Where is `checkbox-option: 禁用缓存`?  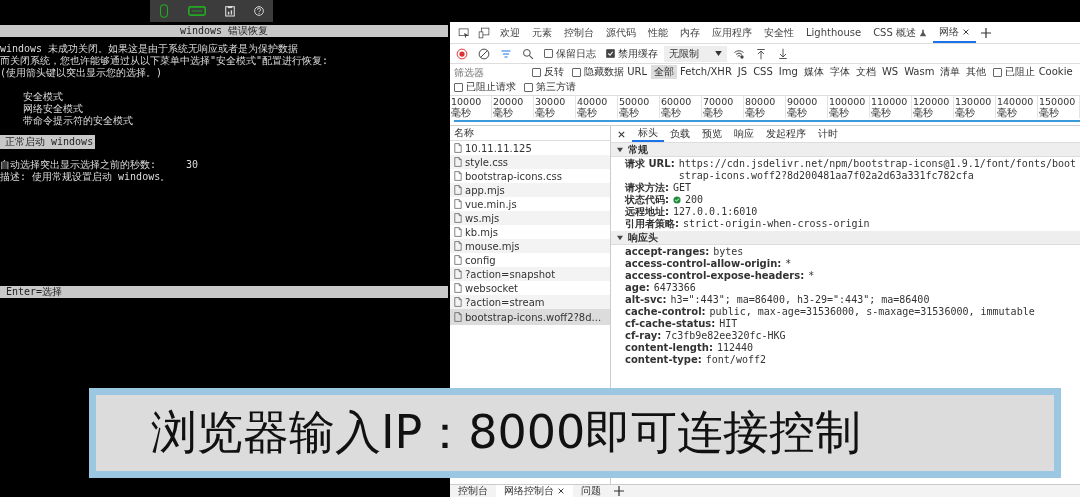
checkbox-option: 禁用缓存 is located at coordinates (632, 53).